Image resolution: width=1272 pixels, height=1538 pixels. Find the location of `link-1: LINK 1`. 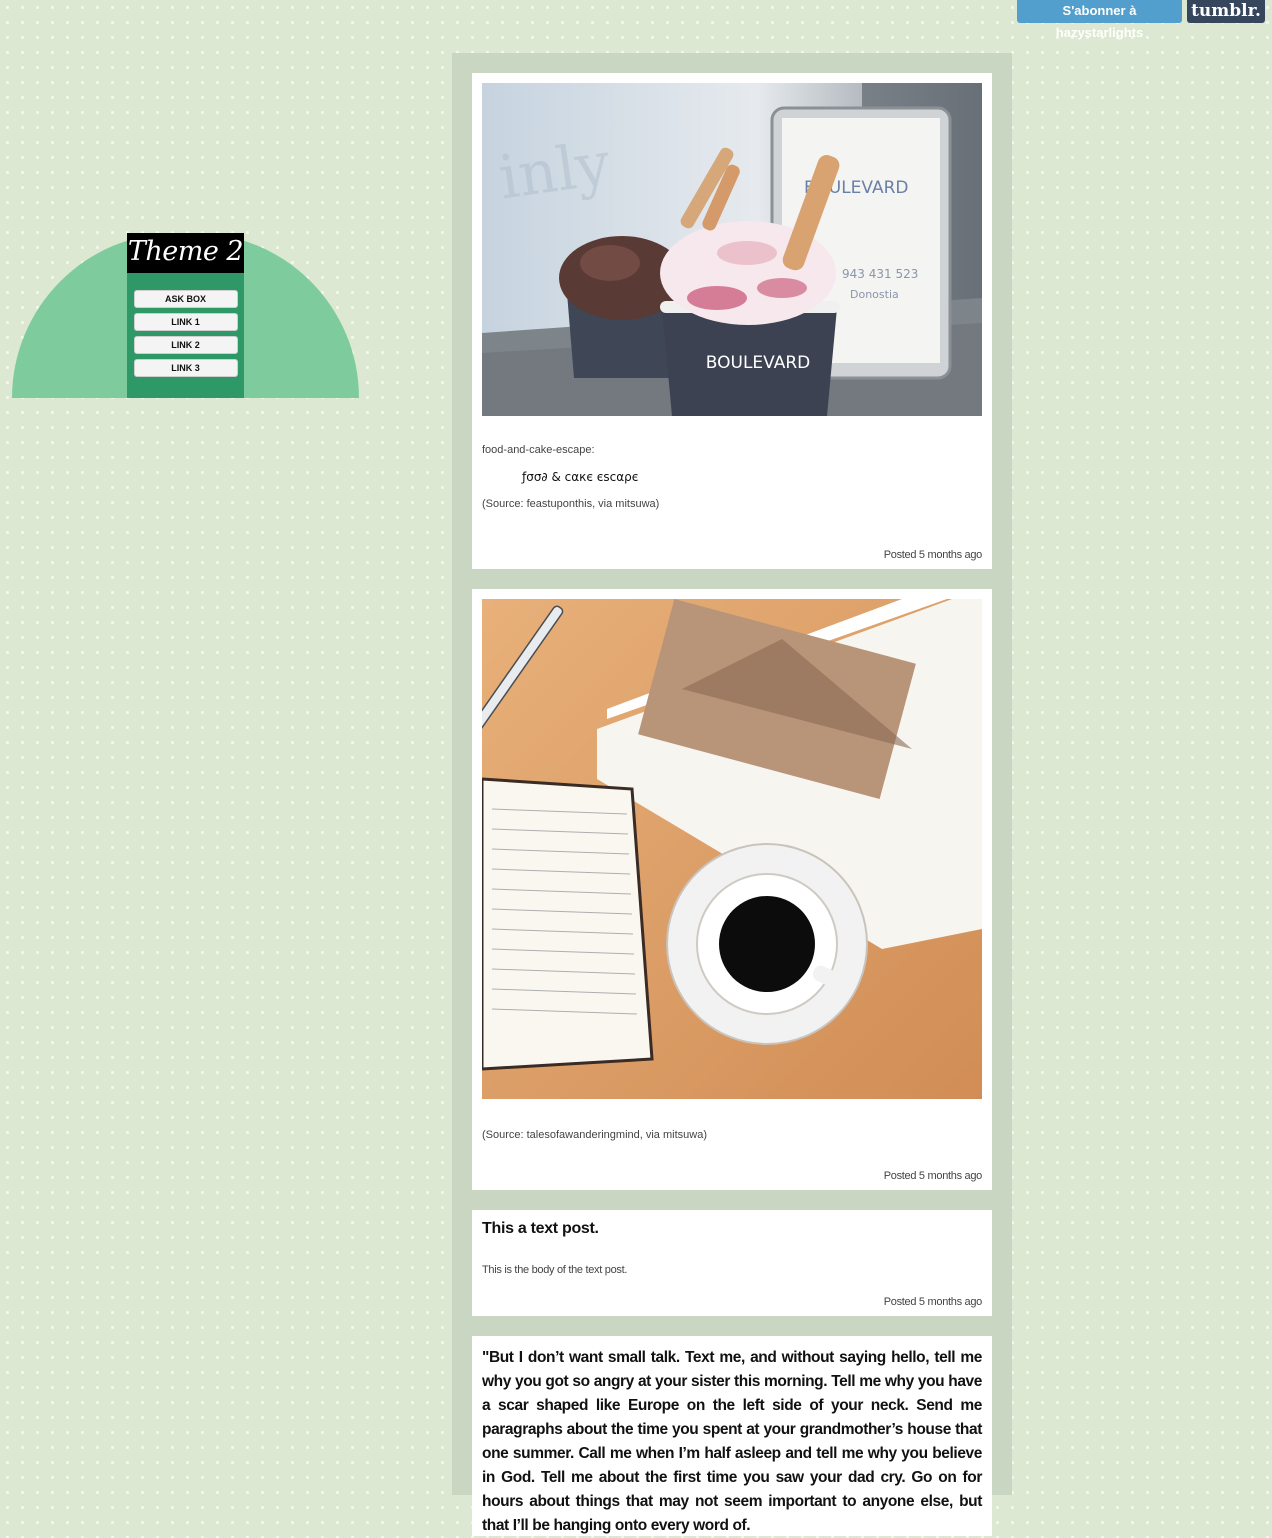

link-1: LINK 1 is located at coordinates (185, 322).